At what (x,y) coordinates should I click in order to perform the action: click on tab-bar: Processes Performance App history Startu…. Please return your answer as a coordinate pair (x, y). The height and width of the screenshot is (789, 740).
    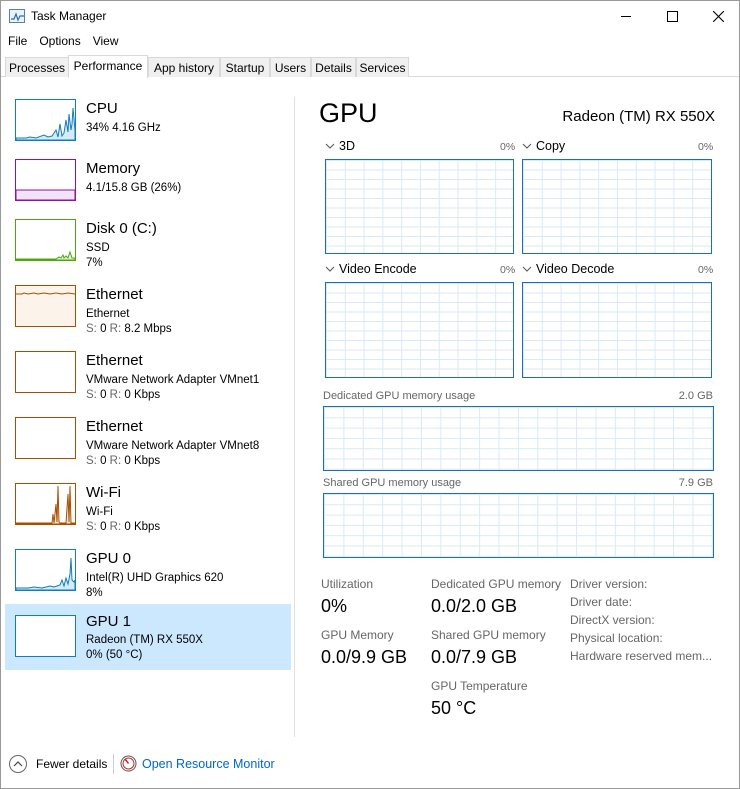
    Looking at the image, I should click on (370, 66).